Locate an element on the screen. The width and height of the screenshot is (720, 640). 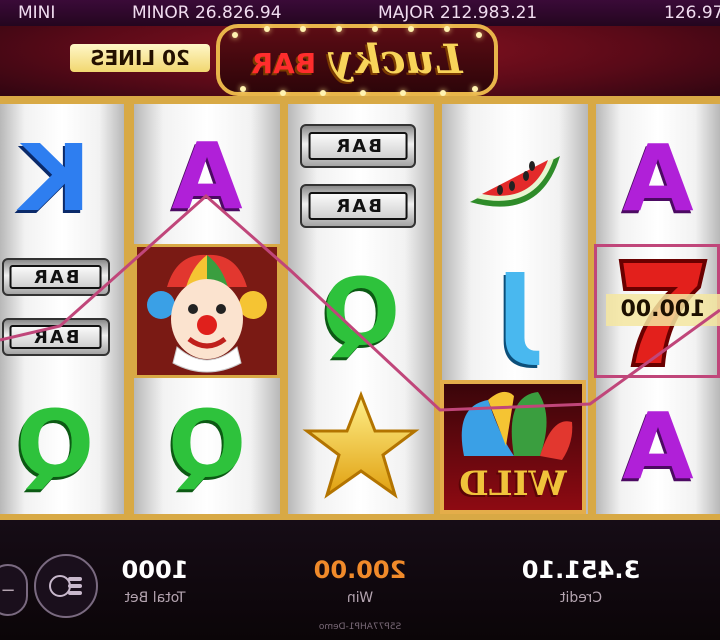
footer-note: S5P77AHP1-Demo is located at coordinates (360, 627).